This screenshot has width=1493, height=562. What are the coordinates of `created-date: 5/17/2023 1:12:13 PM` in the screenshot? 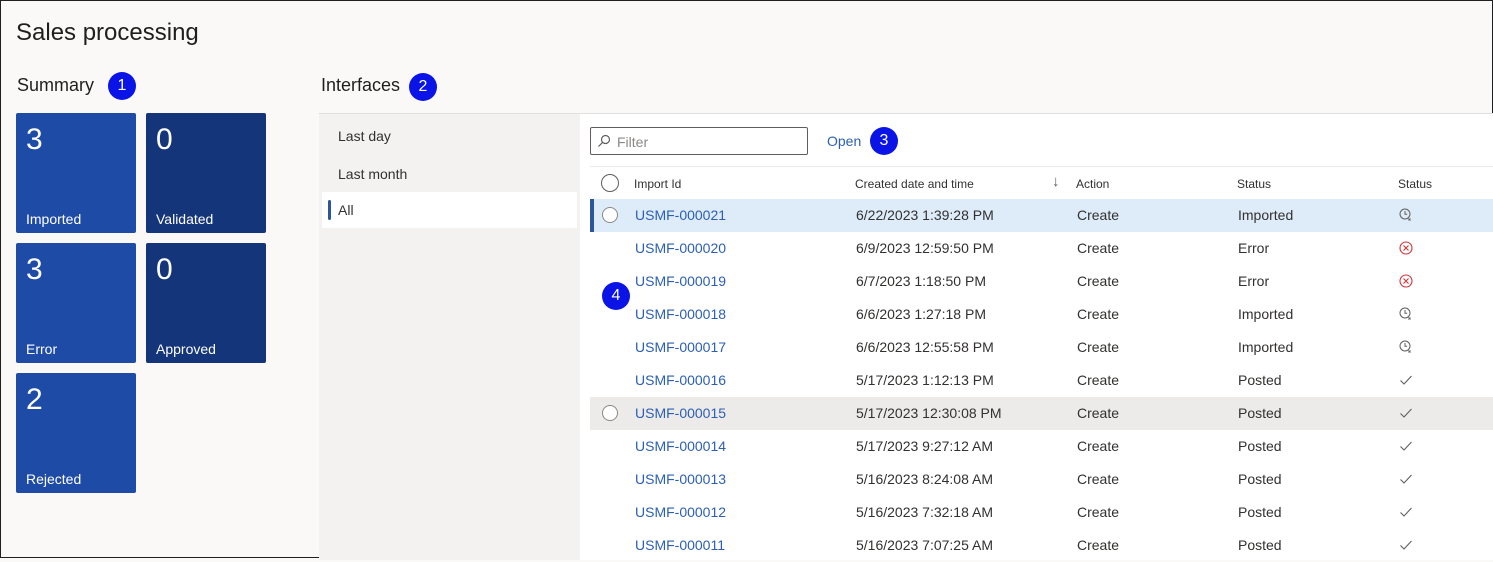 It's located at (925, 380).